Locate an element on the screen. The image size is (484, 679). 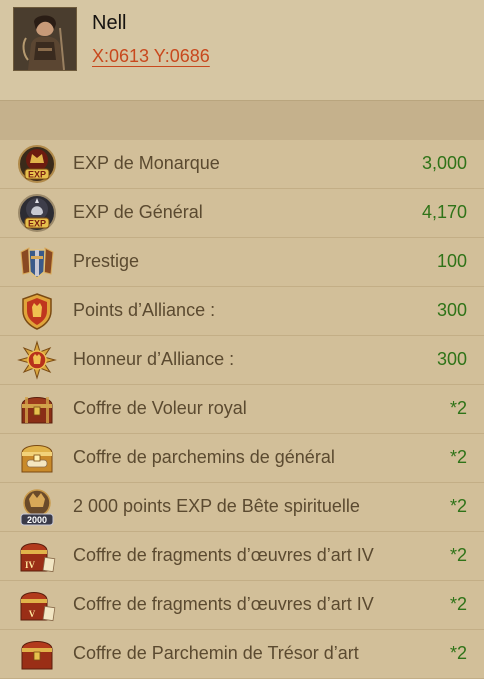
reward-row: Coffre de parchemins de général *2 is located at coordinates (242, 458).